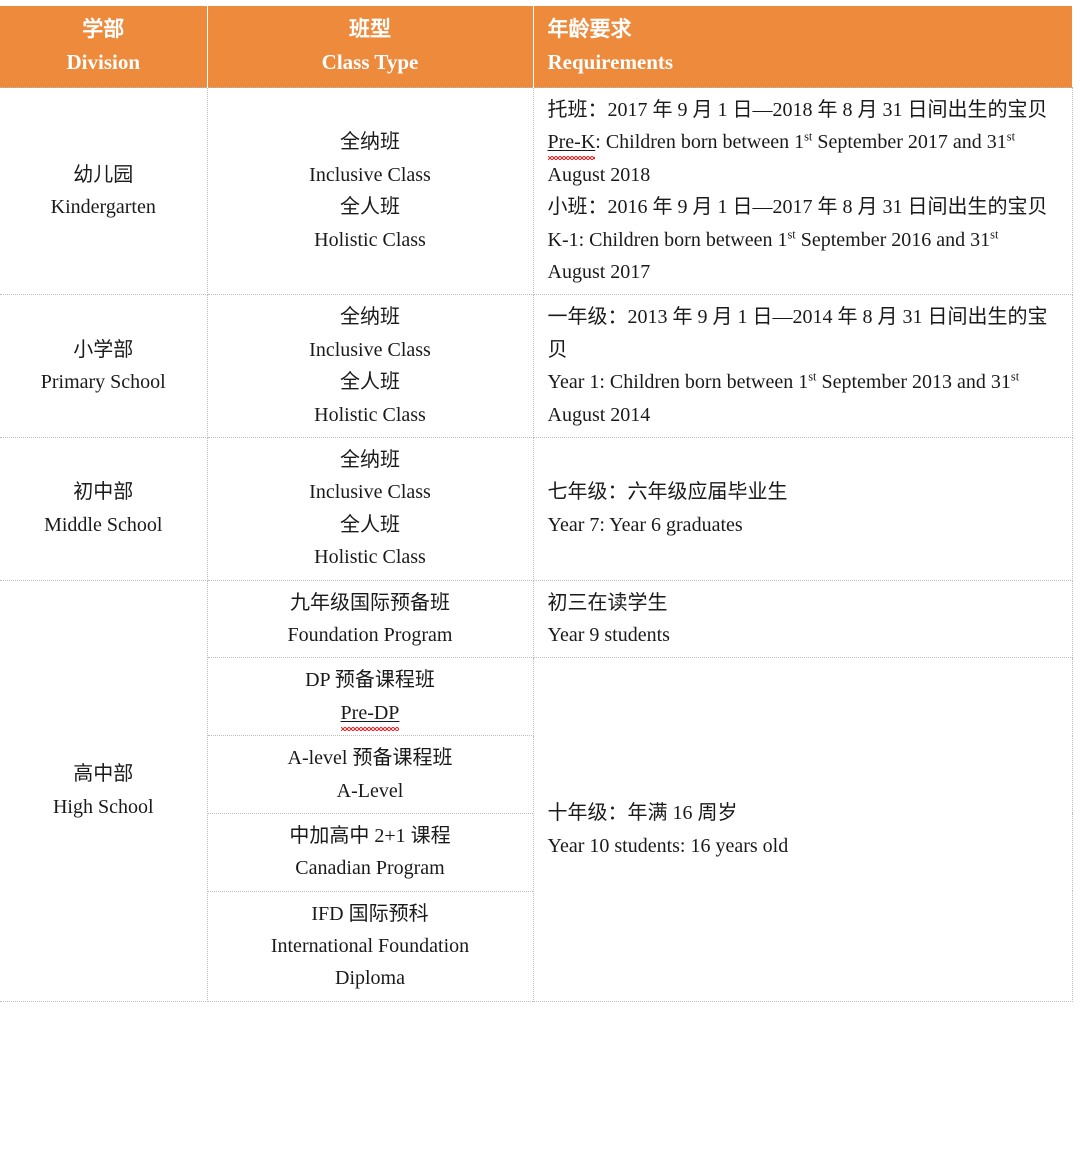  Describe the element at coordinates (589, 29) in the screenshot. I see `column-header-requirements-cn: 年龄要求` at that location.